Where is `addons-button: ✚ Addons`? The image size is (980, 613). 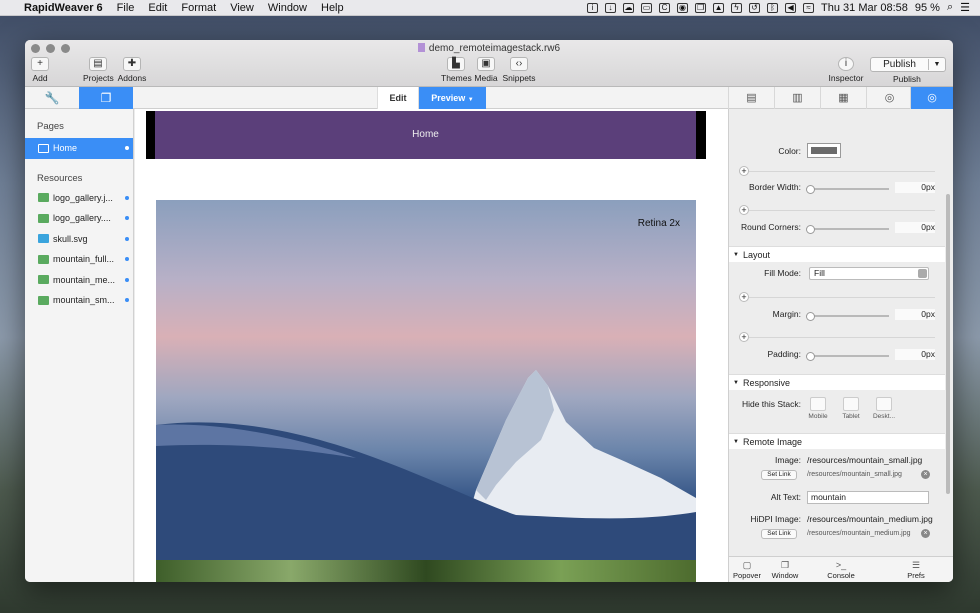 addons-button: ✚ Addons is located at coordinates (132, 70).